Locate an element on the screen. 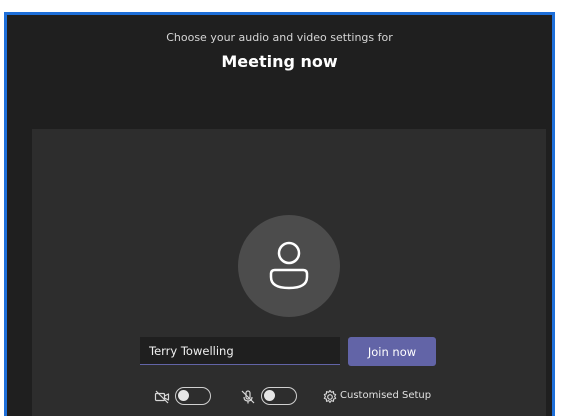 This screenshot has width=561, height=416. avatar is located at coordinates (289, 266).